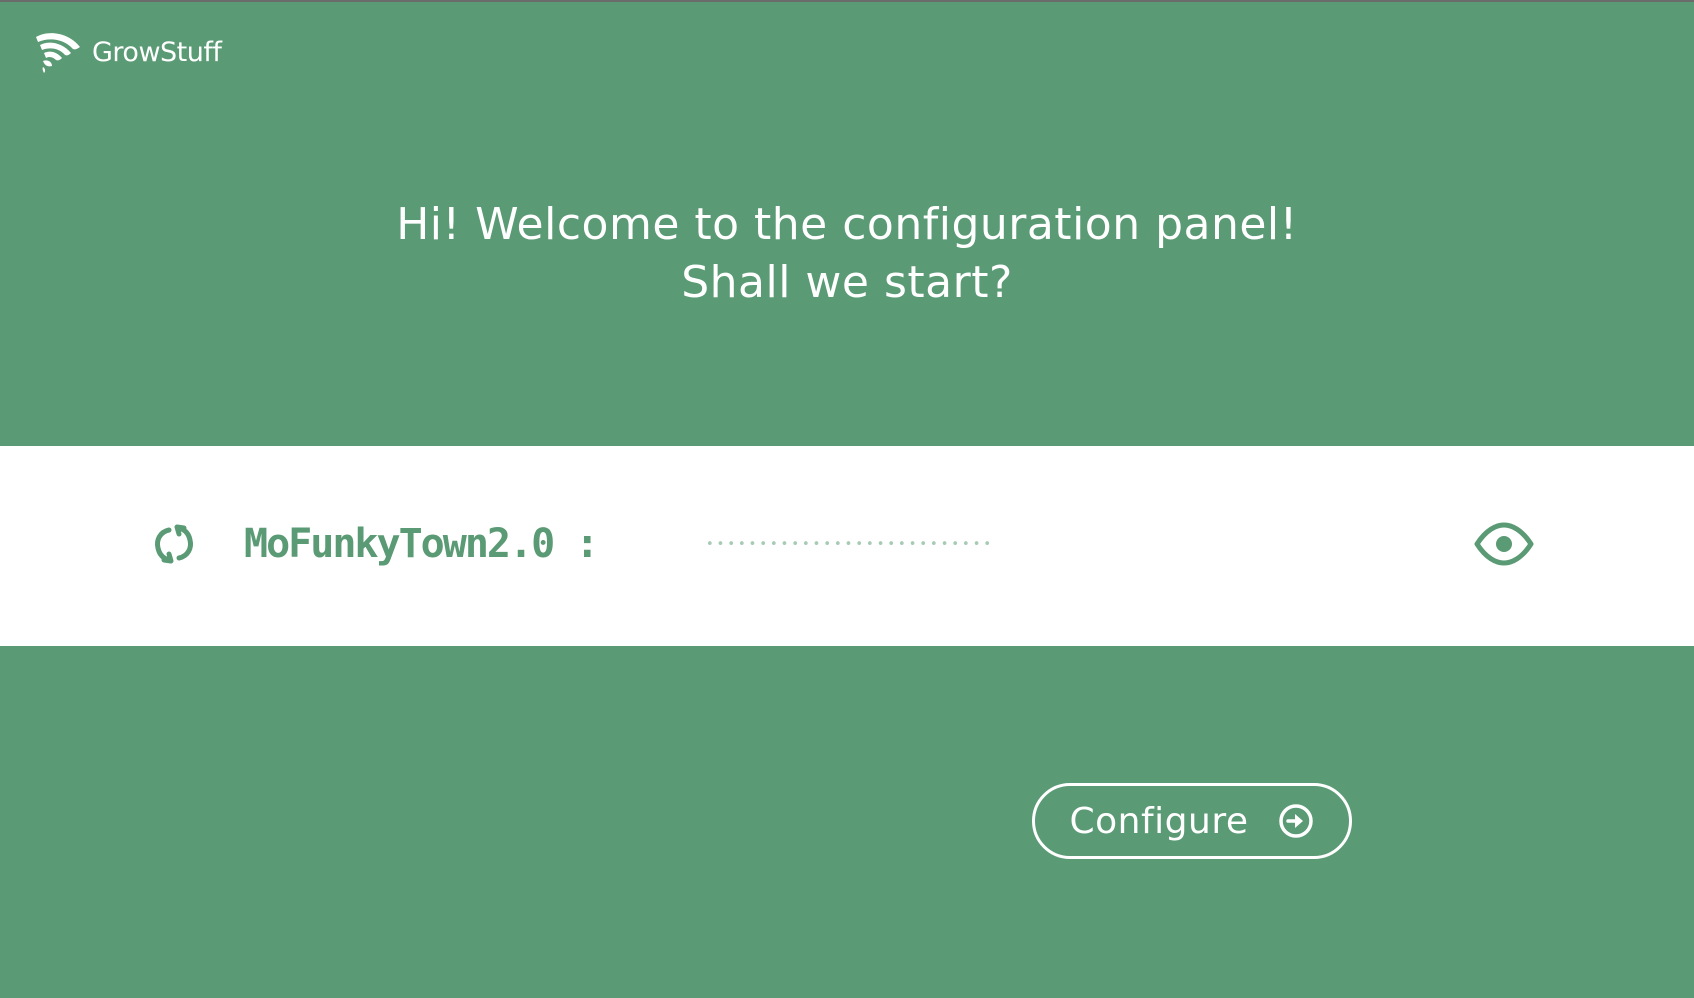 The height and width of the screenshot is (998, 1694). What do you see at coordinates (1296, 821) in the screenshot?
I see `arrow-right-circle-icon` at bounding box center [1296, 821].